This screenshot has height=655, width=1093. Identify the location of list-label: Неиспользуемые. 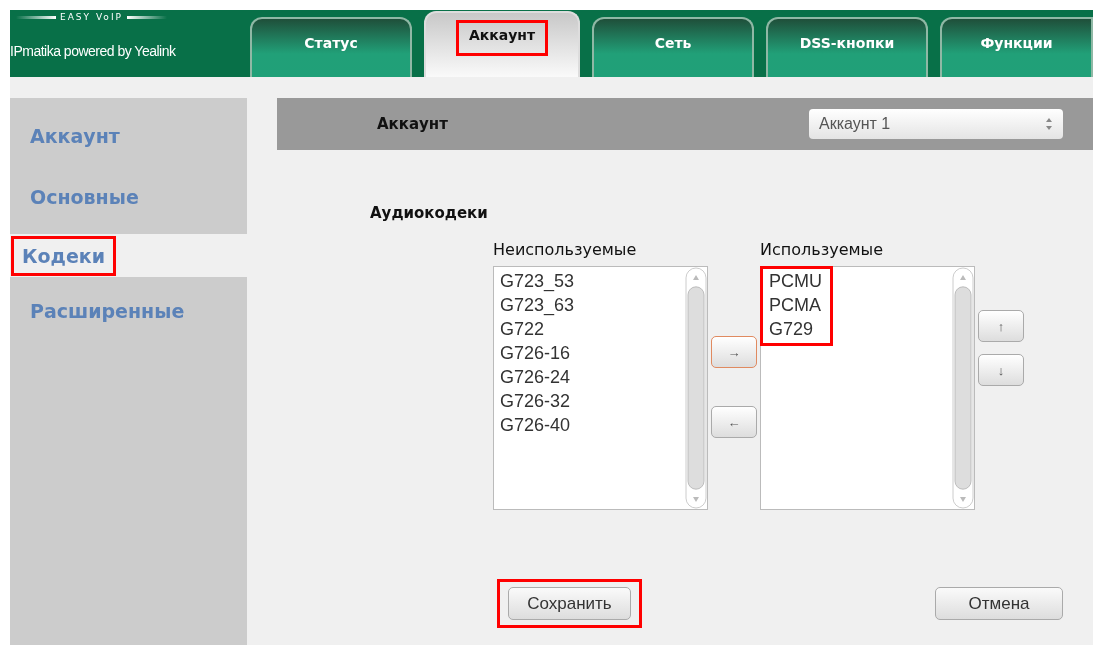
(565, 250).